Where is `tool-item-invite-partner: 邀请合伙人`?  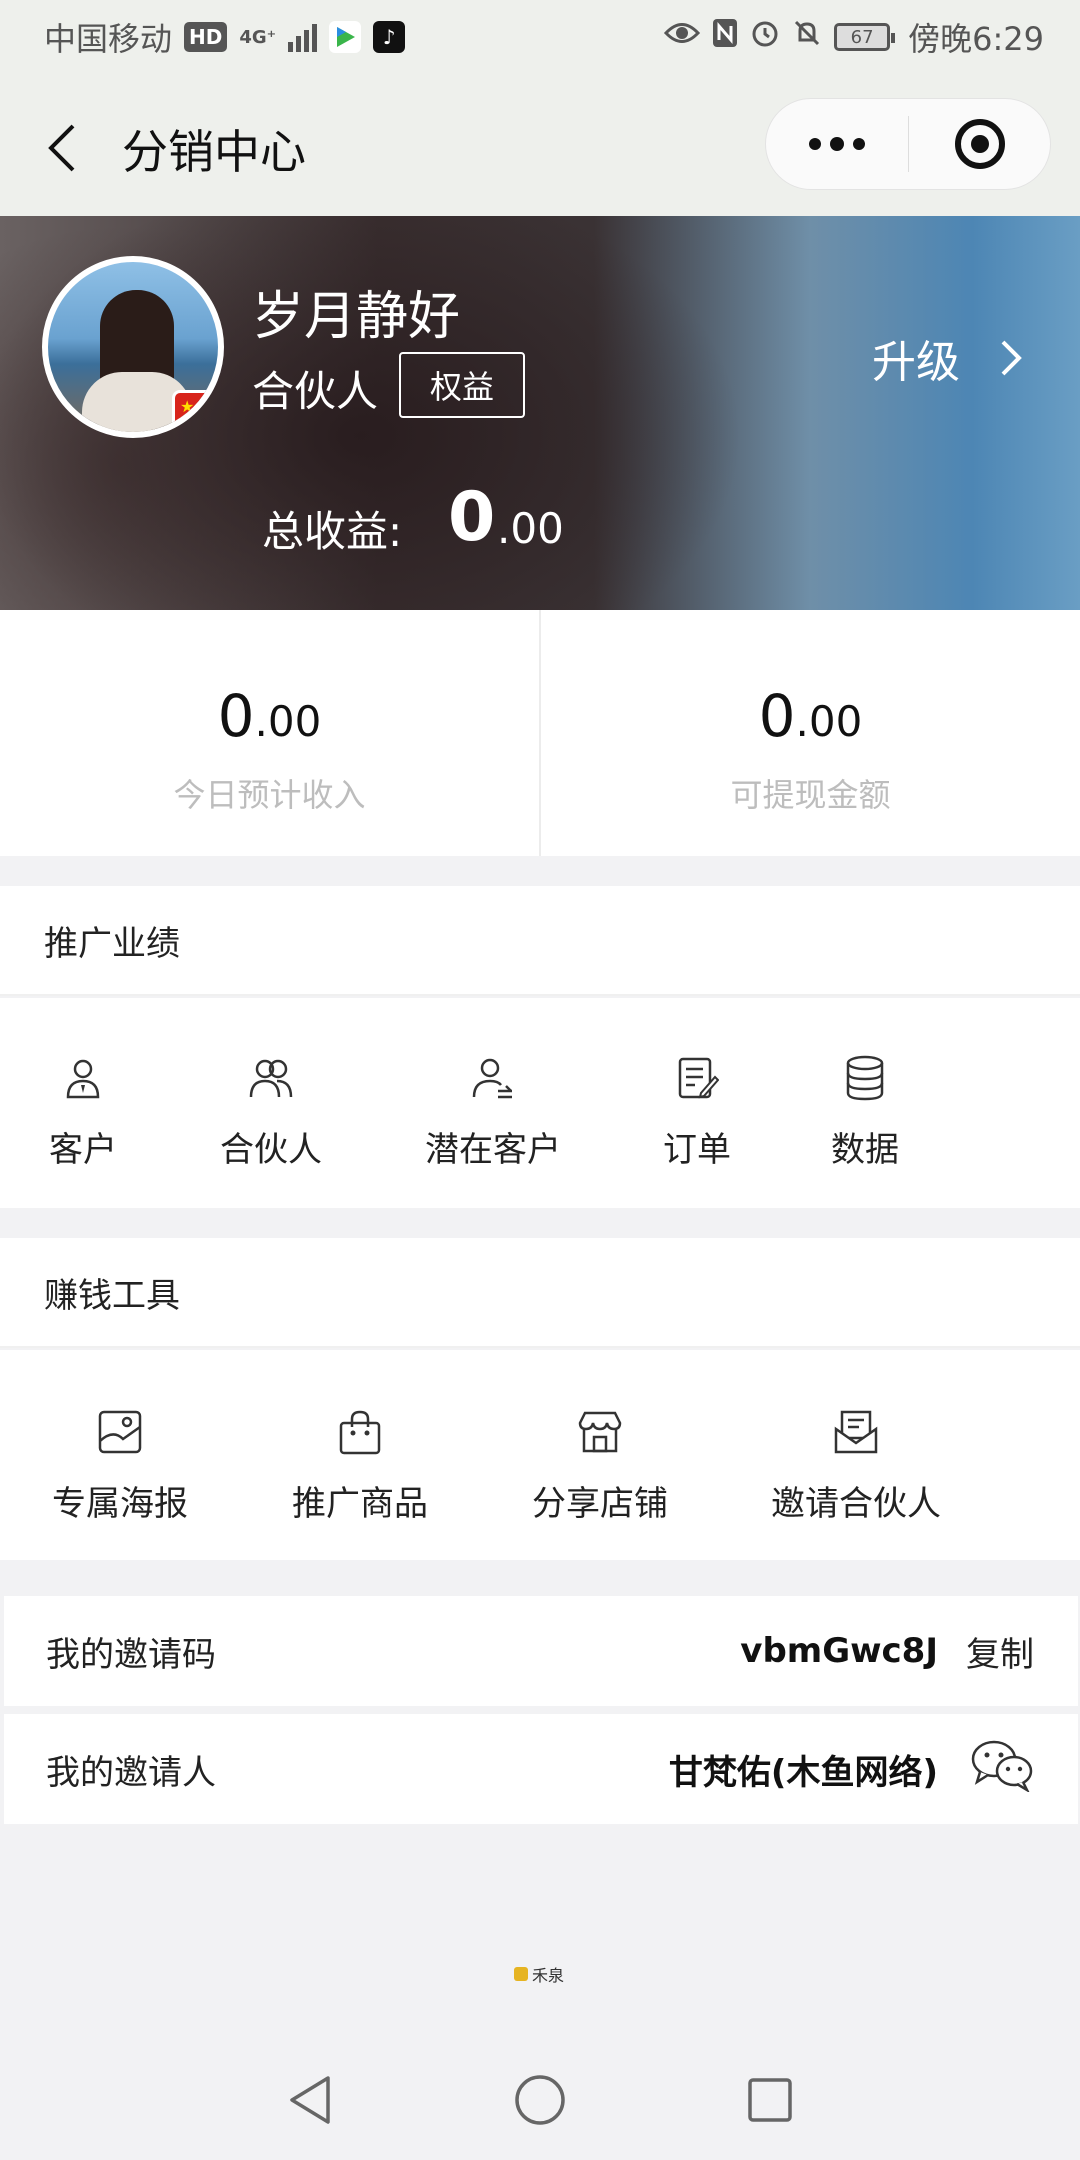
tool-item-invite-partner: 邀请合伙人 is located at coordinates (856, 1464).